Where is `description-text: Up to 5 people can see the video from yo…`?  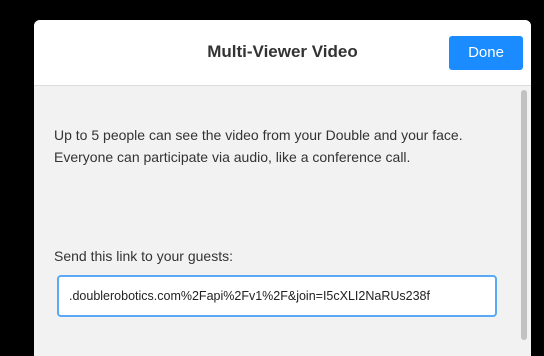 description-text: Up to 5 people can see the video from yo… is located at coordinates (258, 146).